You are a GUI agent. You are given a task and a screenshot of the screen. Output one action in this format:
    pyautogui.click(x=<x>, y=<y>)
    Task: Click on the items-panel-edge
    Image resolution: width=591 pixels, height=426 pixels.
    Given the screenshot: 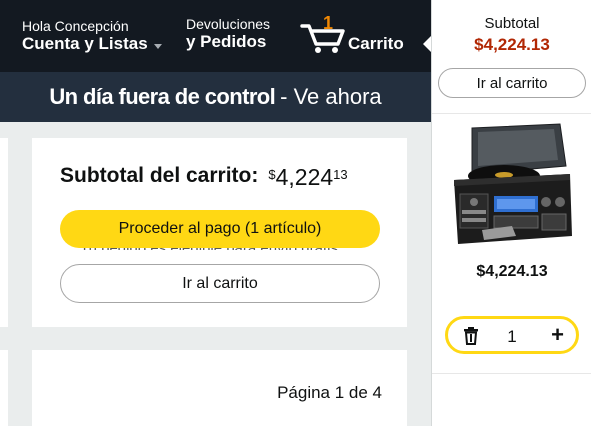 What is the action you would take?
    pyautogui.click(x=4, y=388)
    